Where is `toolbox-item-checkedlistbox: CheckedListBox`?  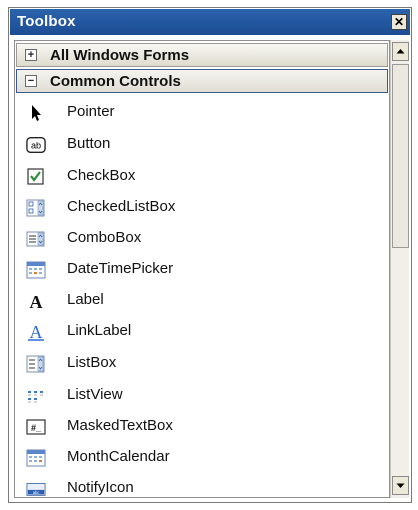 toolbox-item-checkedlistbox: CheckedListBox is located at coordinates (202, 208).